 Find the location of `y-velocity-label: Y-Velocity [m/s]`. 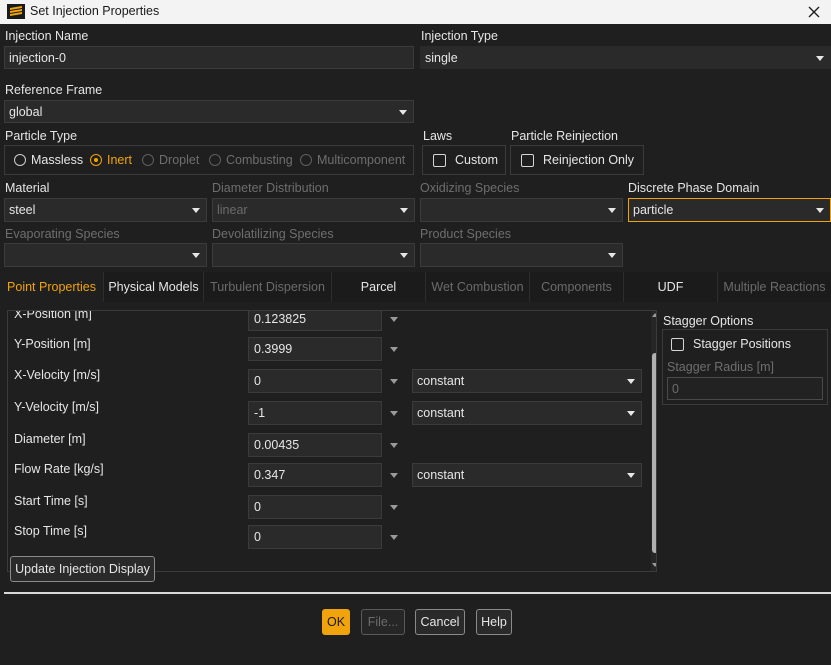

y-velocity-label: Y-Velocity [m/s] is located at coordinates (56, 407).